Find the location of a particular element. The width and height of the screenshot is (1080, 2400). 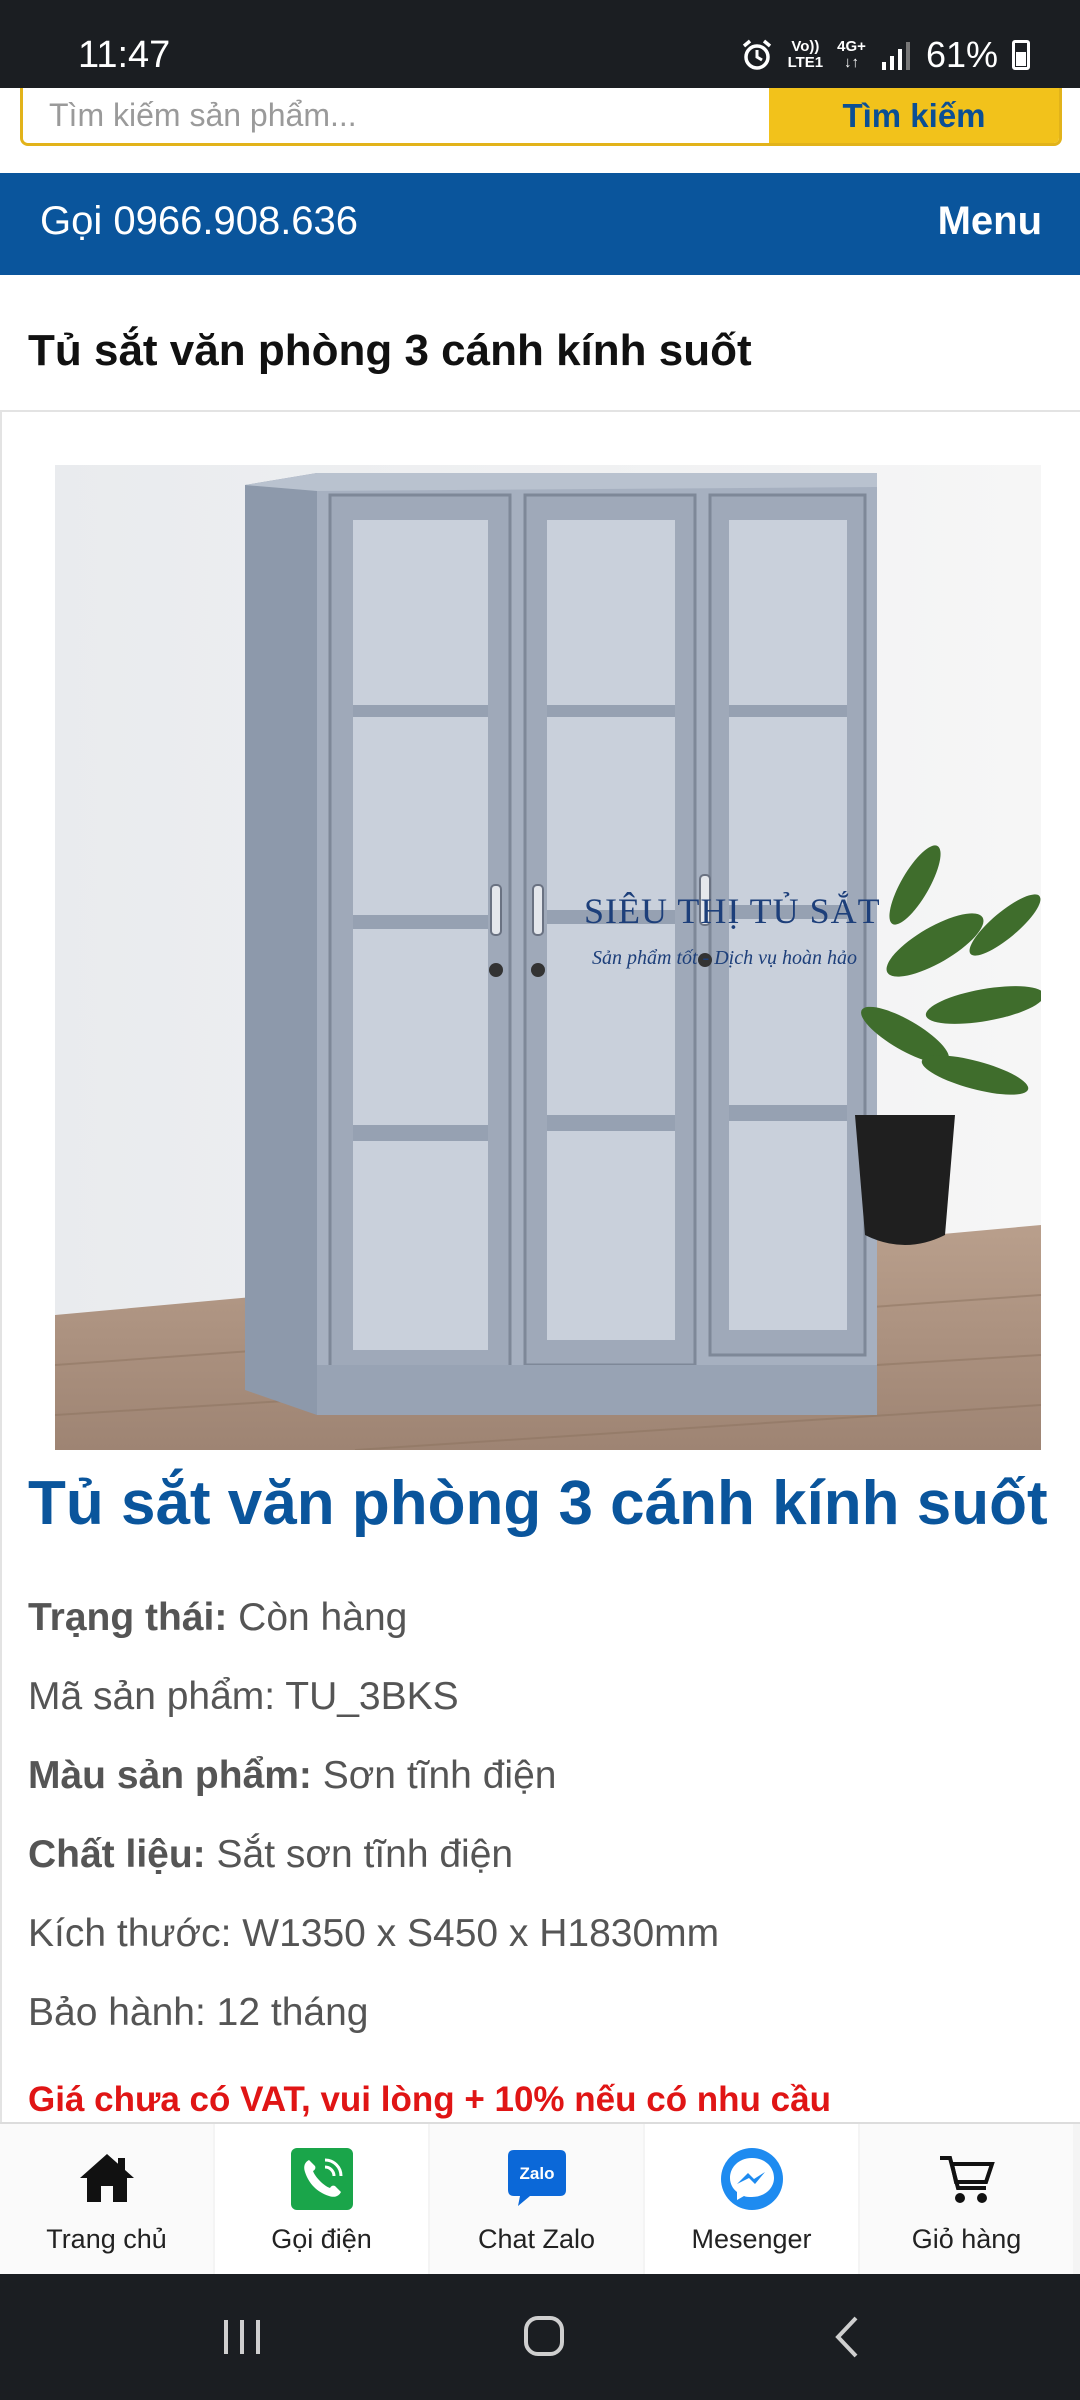

nav-messenger: Mesenger is located at coordinates (751, 2199).